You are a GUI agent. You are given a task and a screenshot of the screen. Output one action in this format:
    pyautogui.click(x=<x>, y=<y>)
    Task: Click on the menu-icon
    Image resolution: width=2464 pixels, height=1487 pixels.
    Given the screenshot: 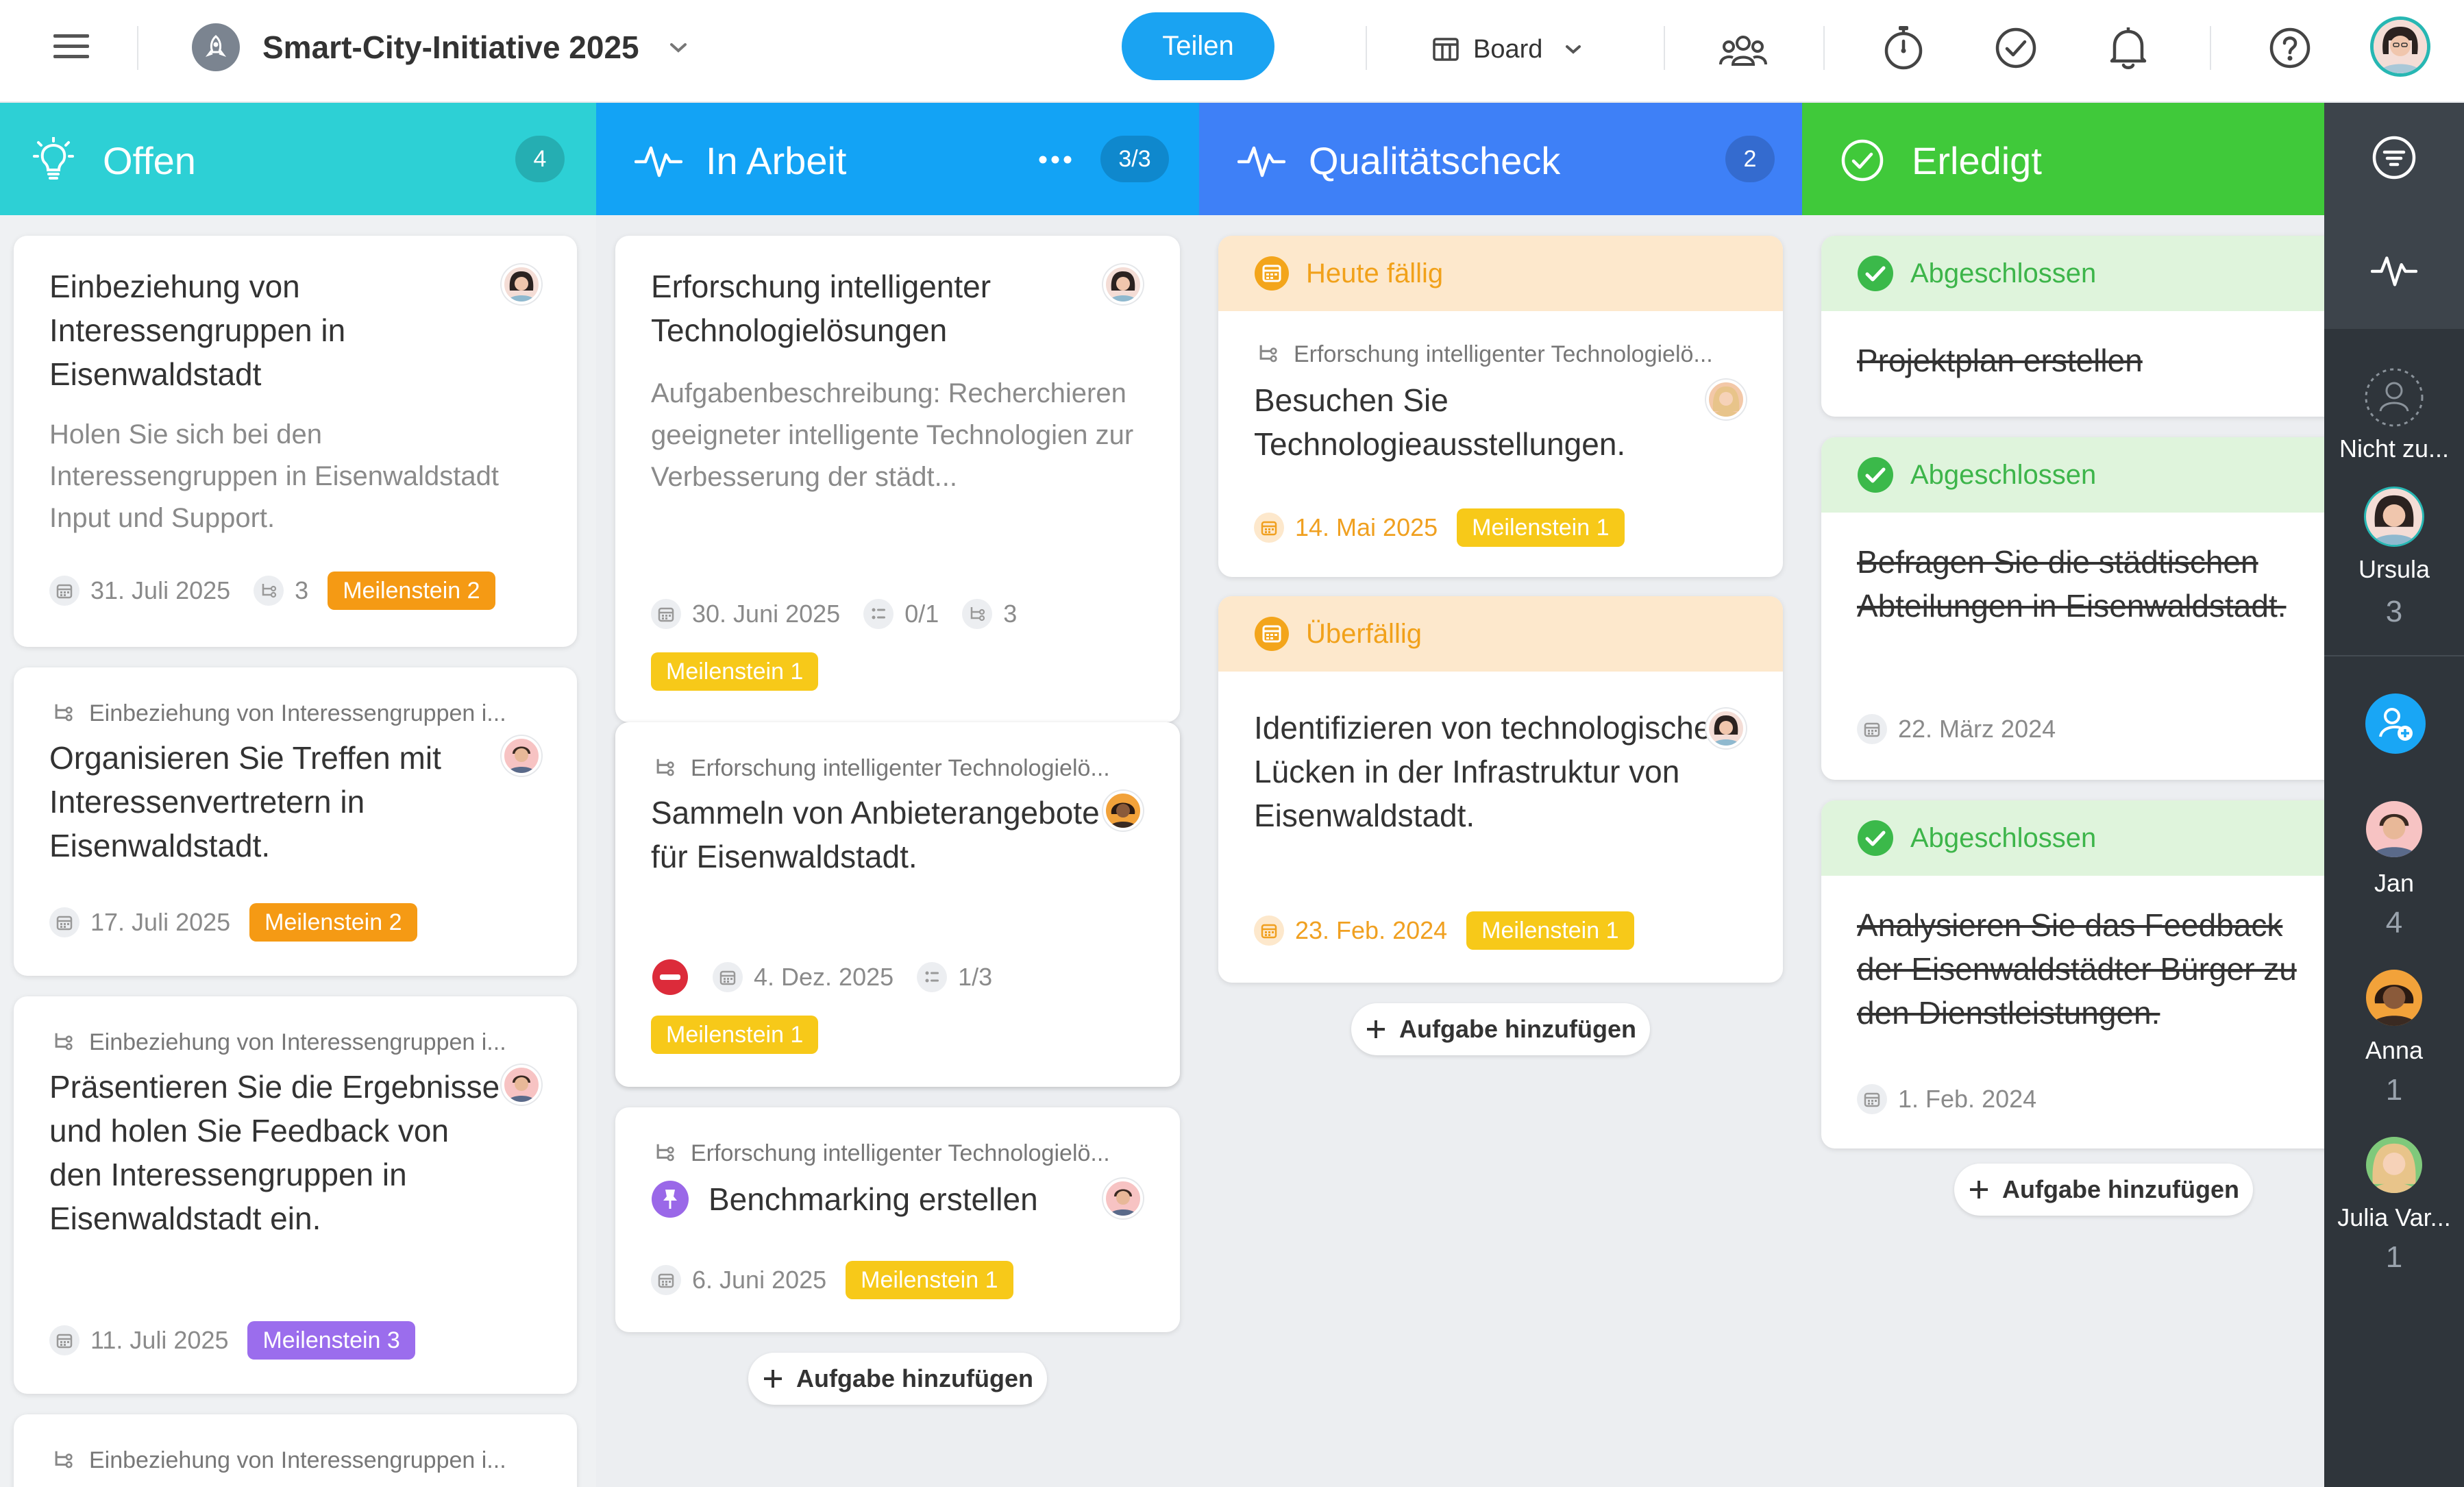 What is the action you would take?
    pyautogui.click(x=71, y=46)
    